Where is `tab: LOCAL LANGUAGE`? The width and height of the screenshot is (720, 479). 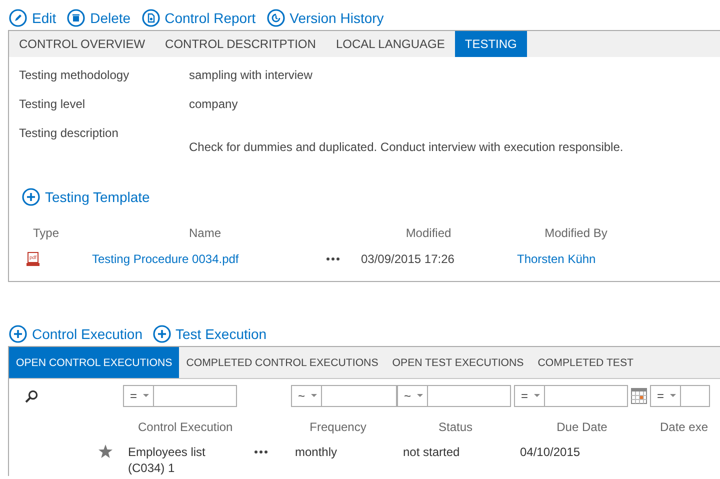 tab: LOCAL LANGUAGE is located at coordinates (390, 44).